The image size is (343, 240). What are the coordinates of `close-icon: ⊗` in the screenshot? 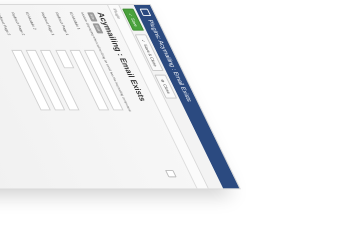 It's located at (163, 81).